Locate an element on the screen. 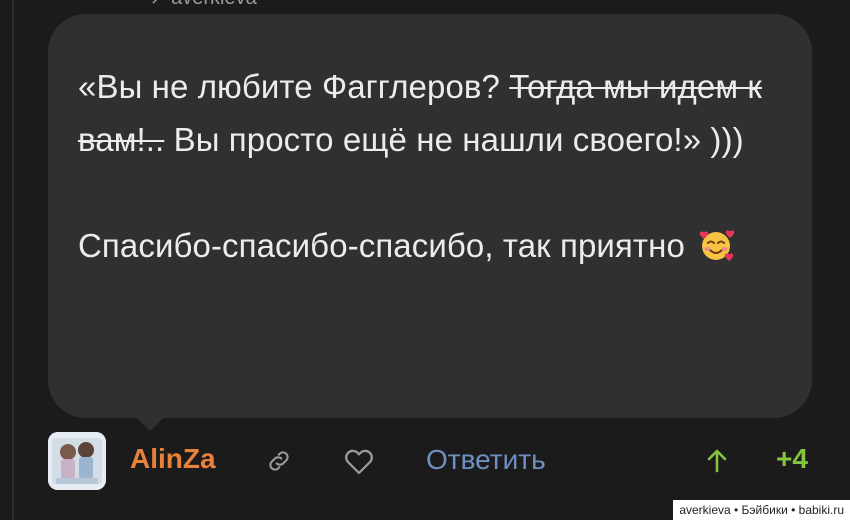 This screenshot has width=850, height=520. link-icon is located at coordinates (279, 461).